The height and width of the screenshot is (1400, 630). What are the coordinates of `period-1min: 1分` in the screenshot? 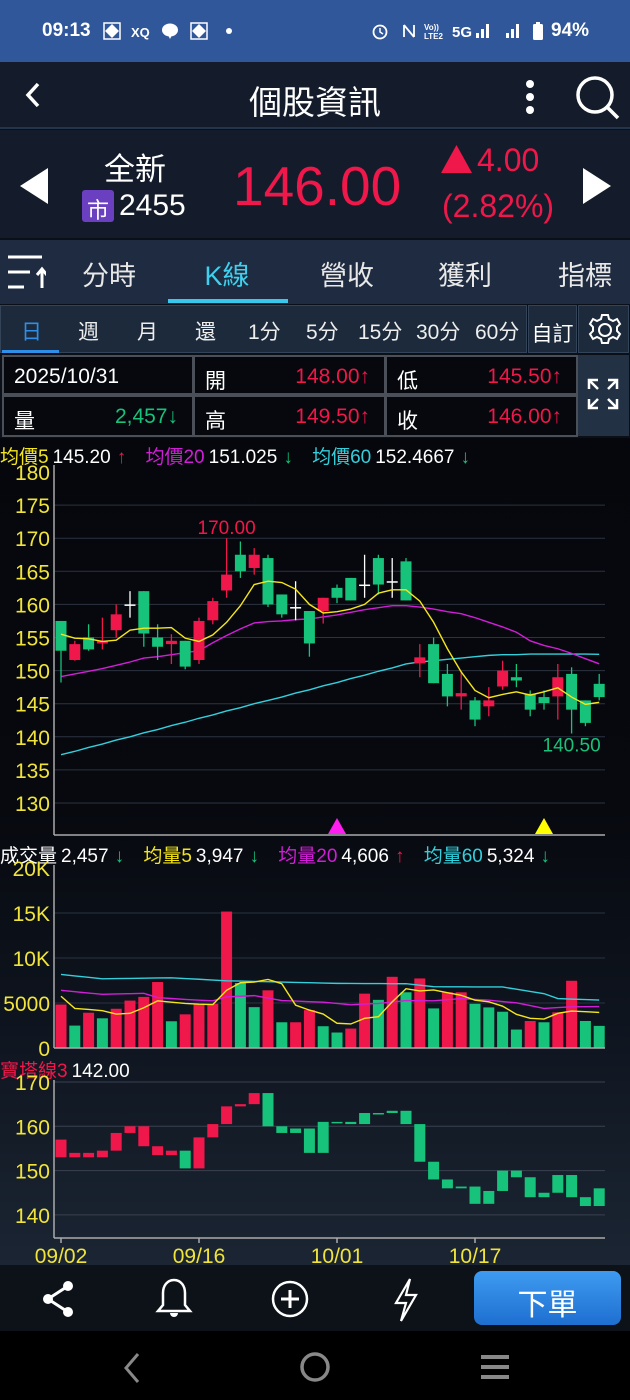 It's located at (264, 331).